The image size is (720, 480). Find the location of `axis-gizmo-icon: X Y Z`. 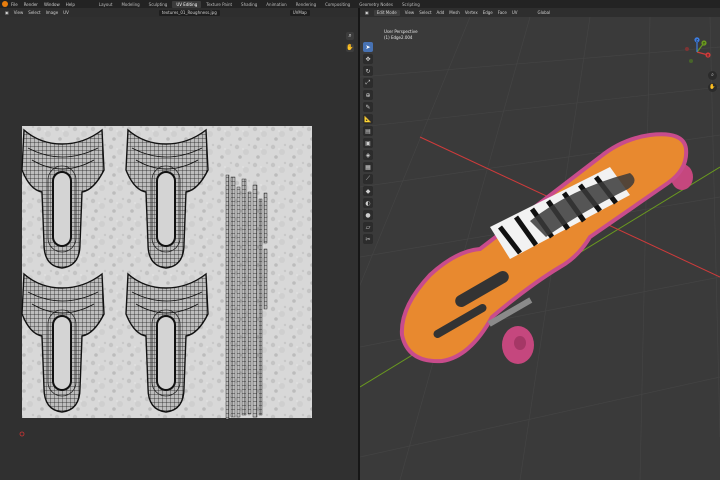

axis-gizmo-icon: X Y Z is located at coordinates (697, 52).